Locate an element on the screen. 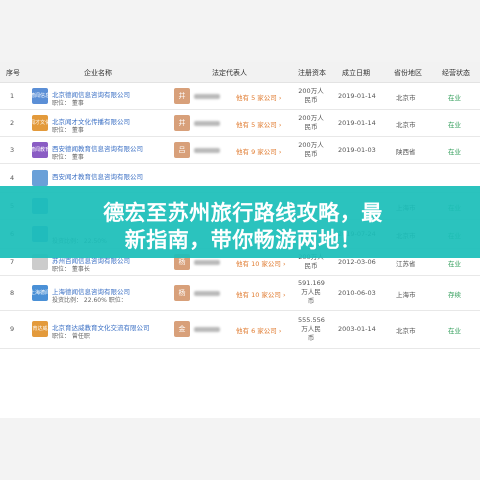  bottom-margin is located at coordinates (240, 449).